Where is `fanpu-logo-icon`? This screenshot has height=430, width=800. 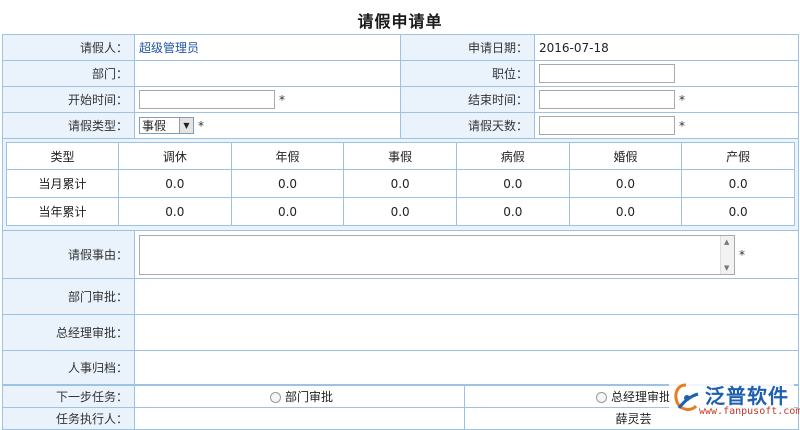
fanpu-logo-icon is located at coordinates (686, 397).